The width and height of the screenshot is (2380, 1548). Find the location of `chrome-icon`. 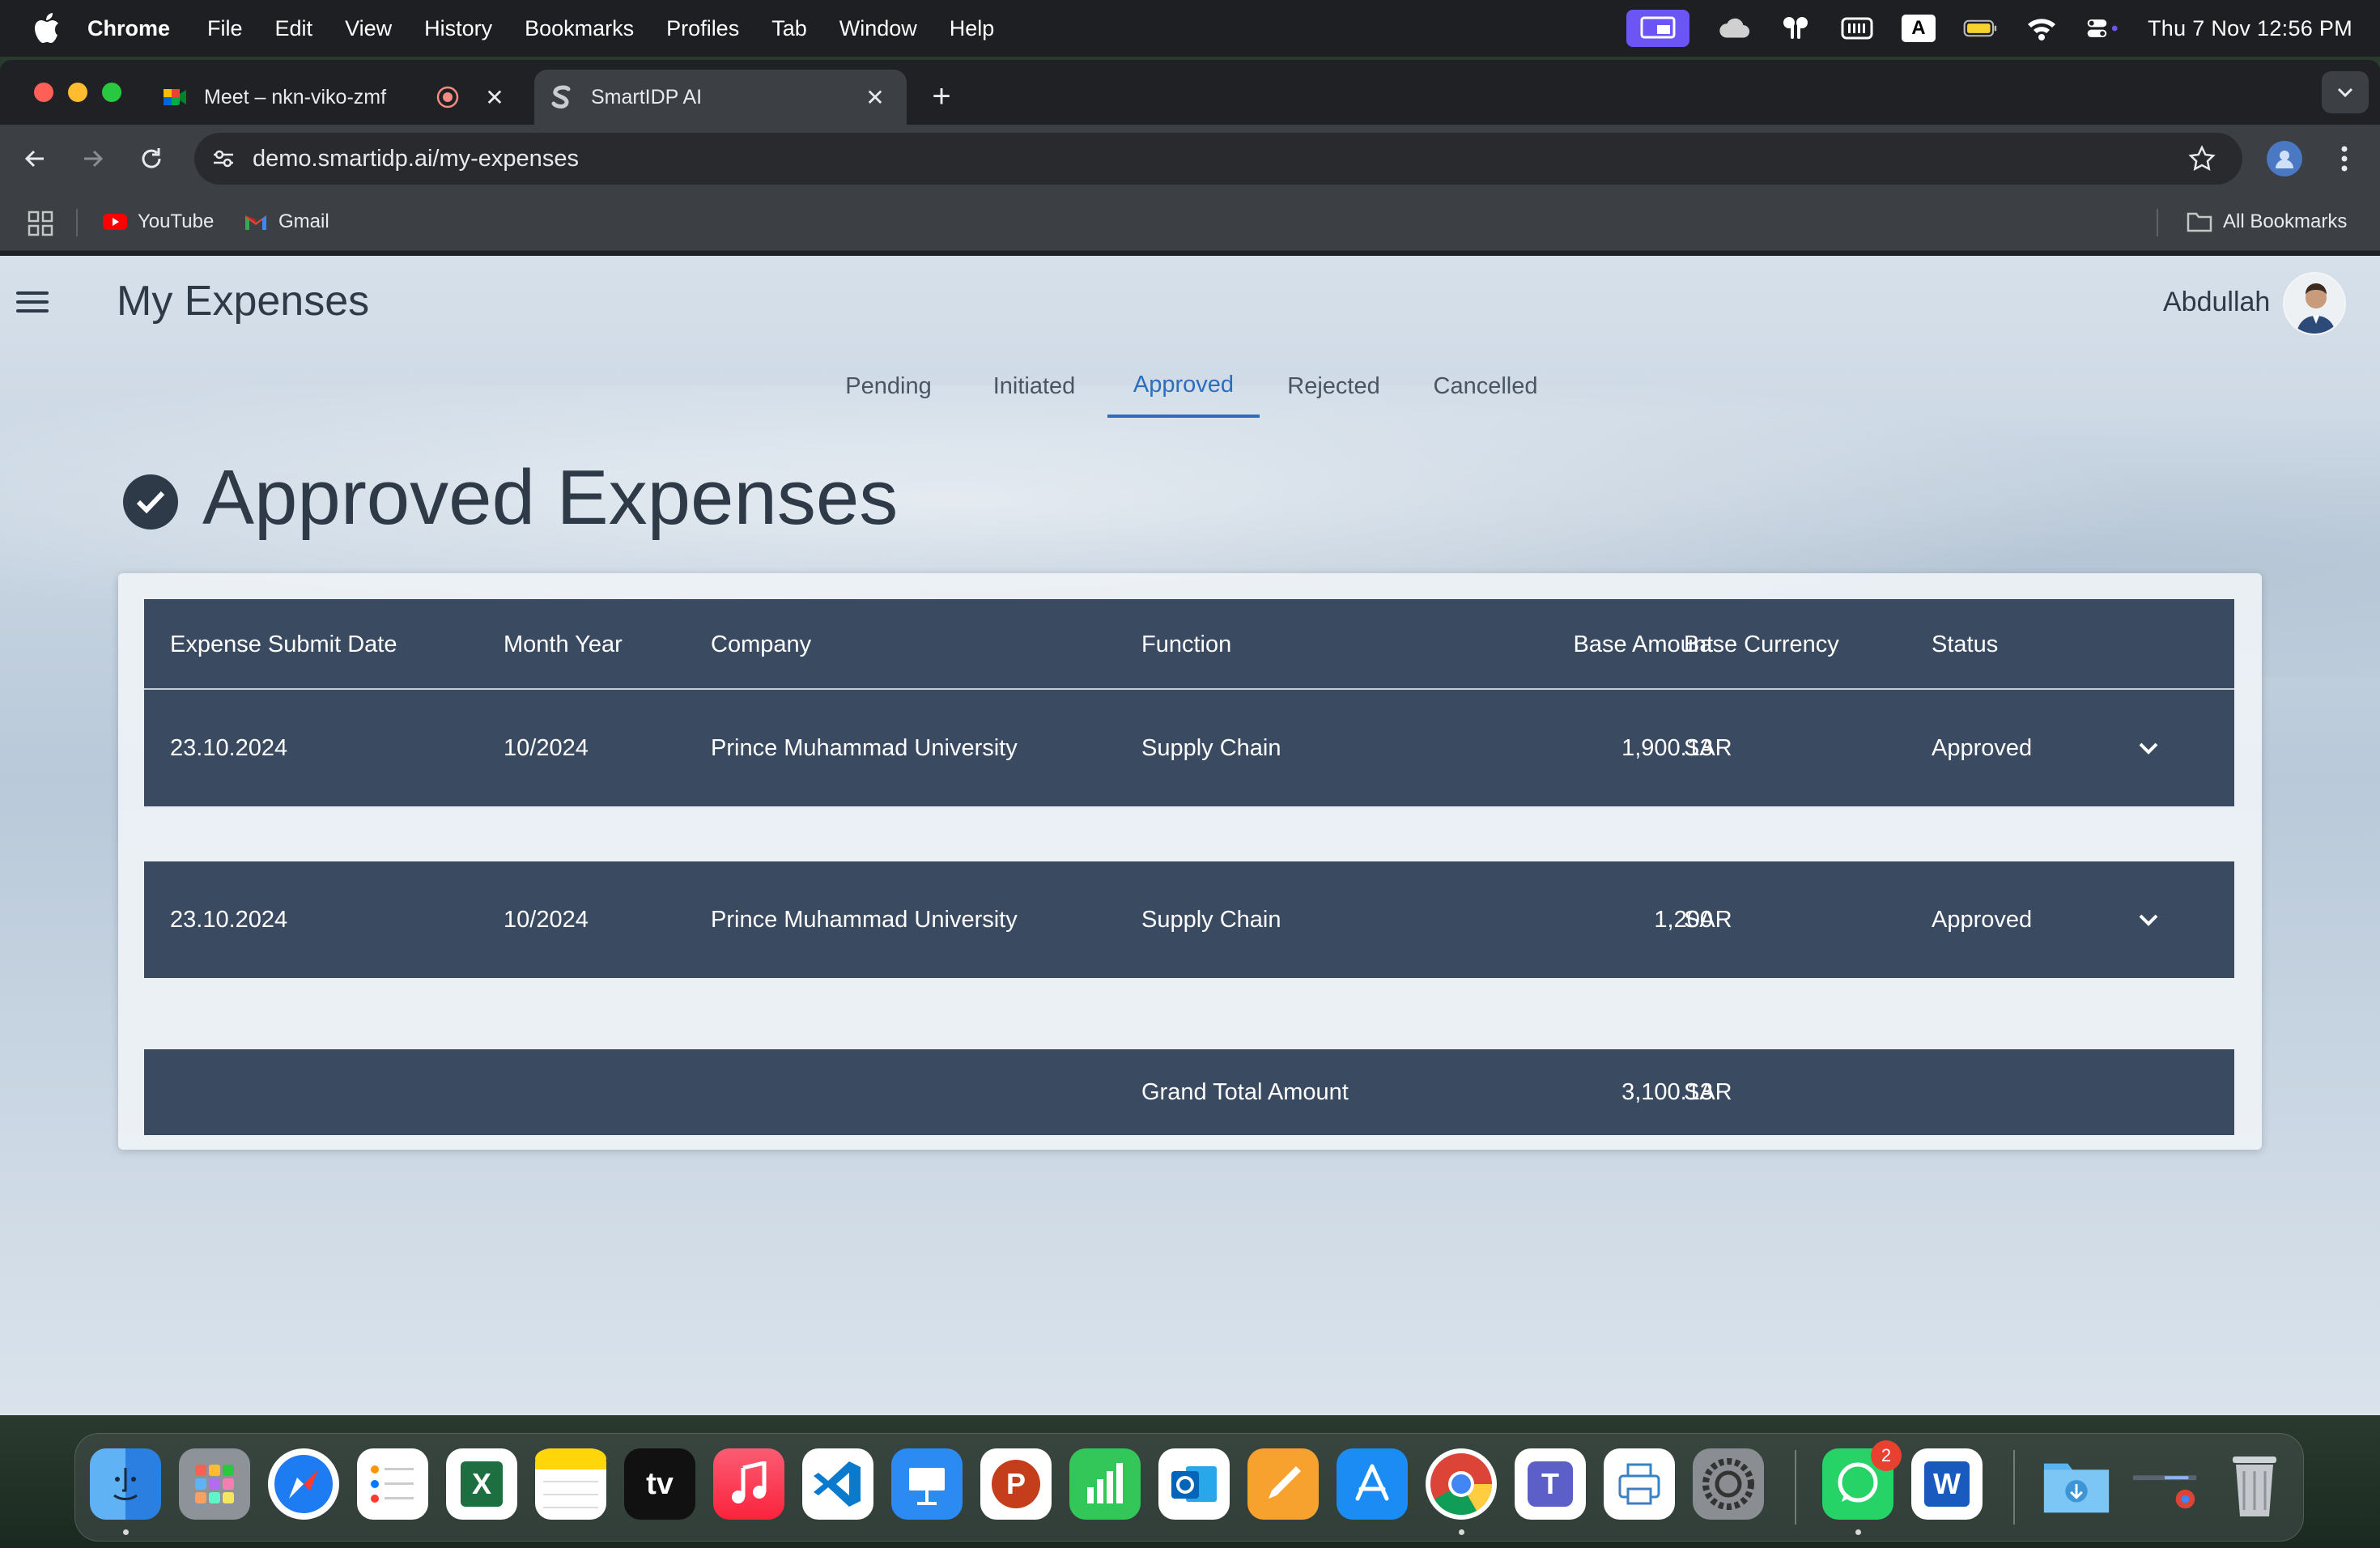

chrome-icon is located at coordinates (1461, 1484).